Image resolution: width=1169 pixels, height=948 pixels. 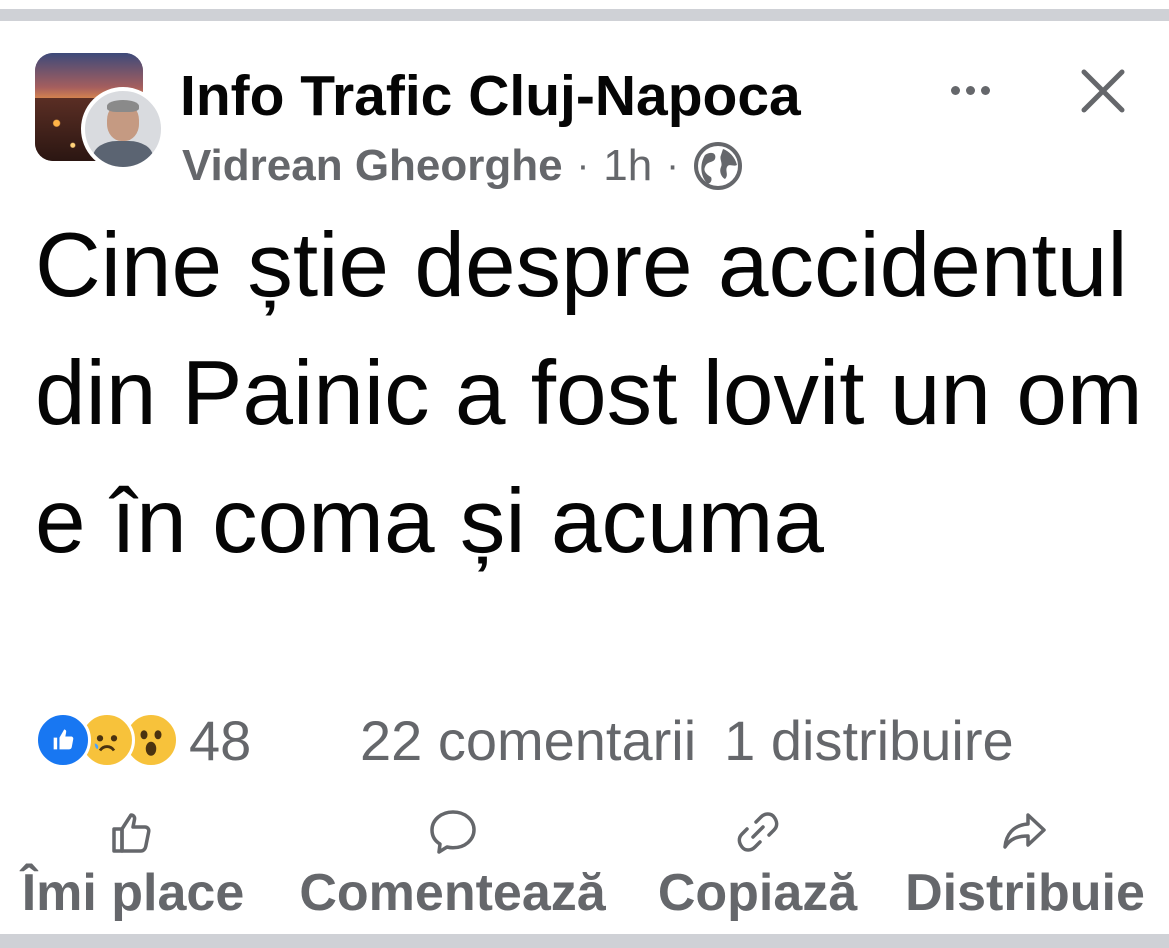 I want to click on comment-label: Comentează, so click(x=452, y=893).